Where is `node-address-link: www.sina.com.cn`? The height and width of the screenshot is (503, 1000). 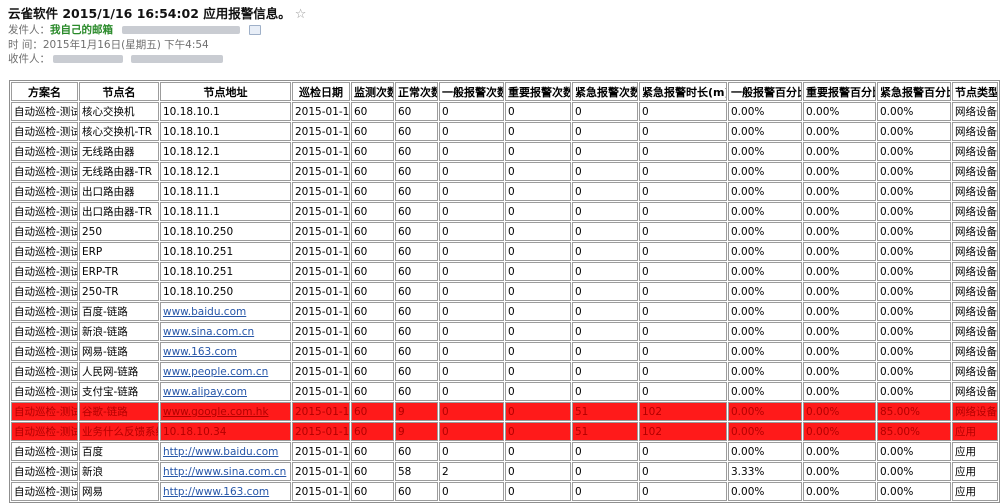 node-address-link: www.sina.com.cn is located at coordinates (208, 332).